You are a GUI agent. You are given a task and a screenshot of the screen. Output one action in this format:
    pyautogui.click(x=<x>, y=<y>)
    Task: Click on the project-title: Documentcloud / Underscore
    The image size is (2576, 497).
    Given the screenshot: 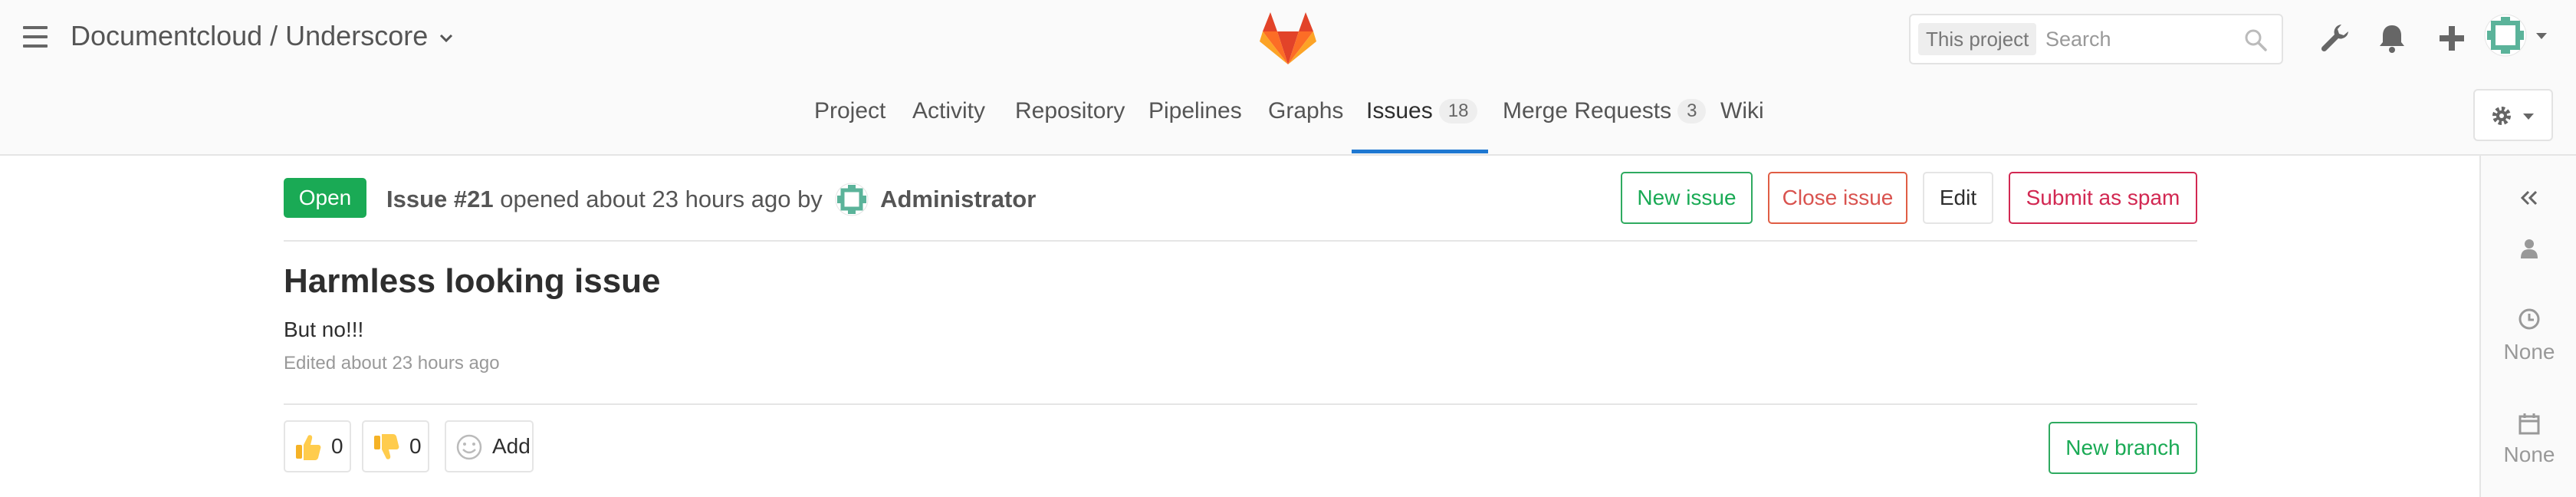 What is the action you would take?
    pyautogui.click(x=262, y=36)
    